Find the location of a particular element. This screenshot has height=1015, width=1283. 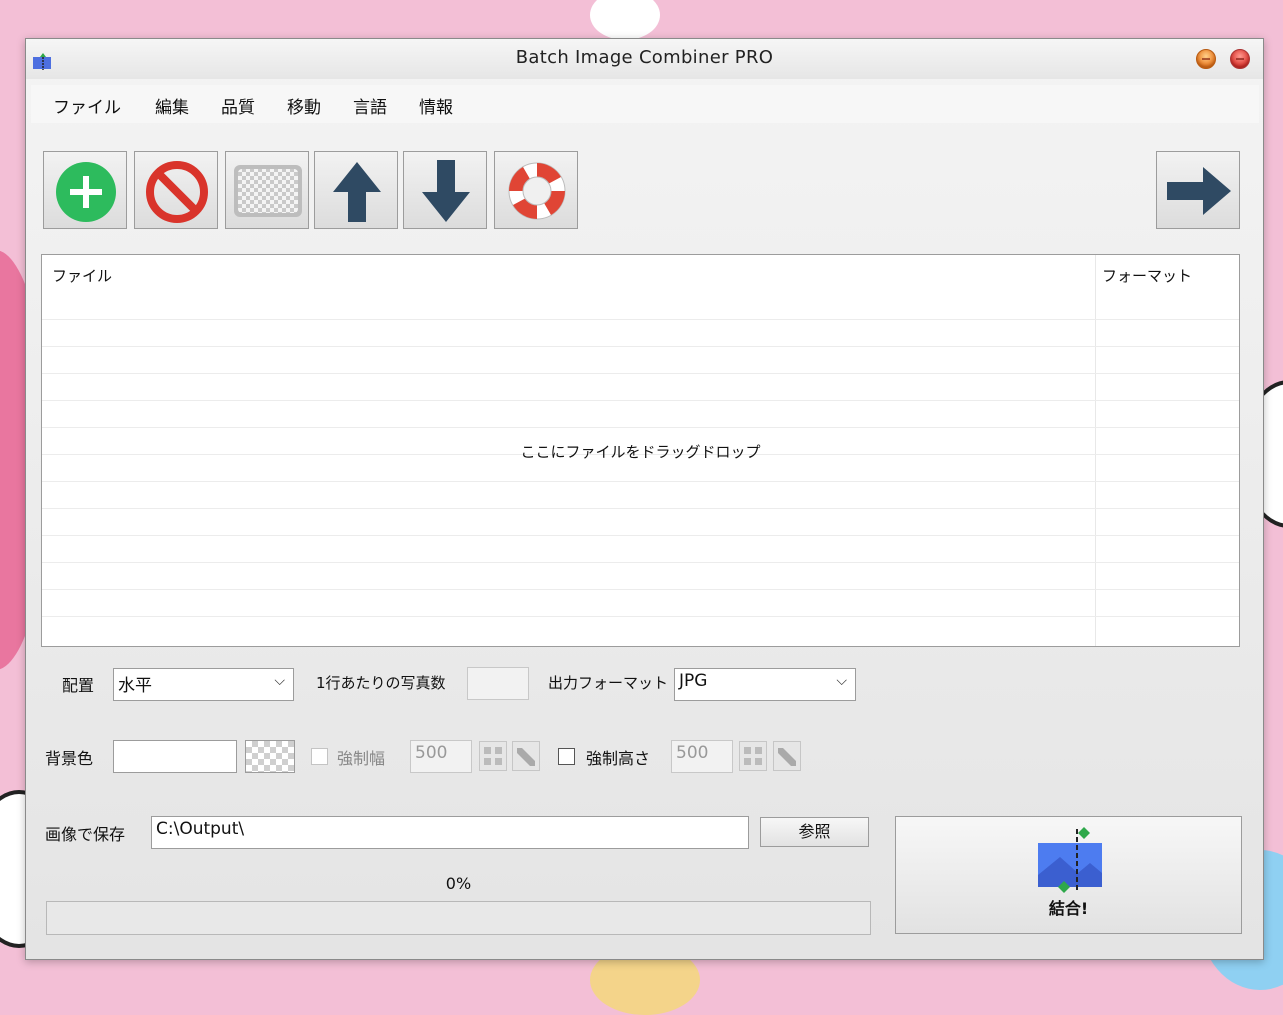

menu-file: ファイル is located at coordinates (87, 105).